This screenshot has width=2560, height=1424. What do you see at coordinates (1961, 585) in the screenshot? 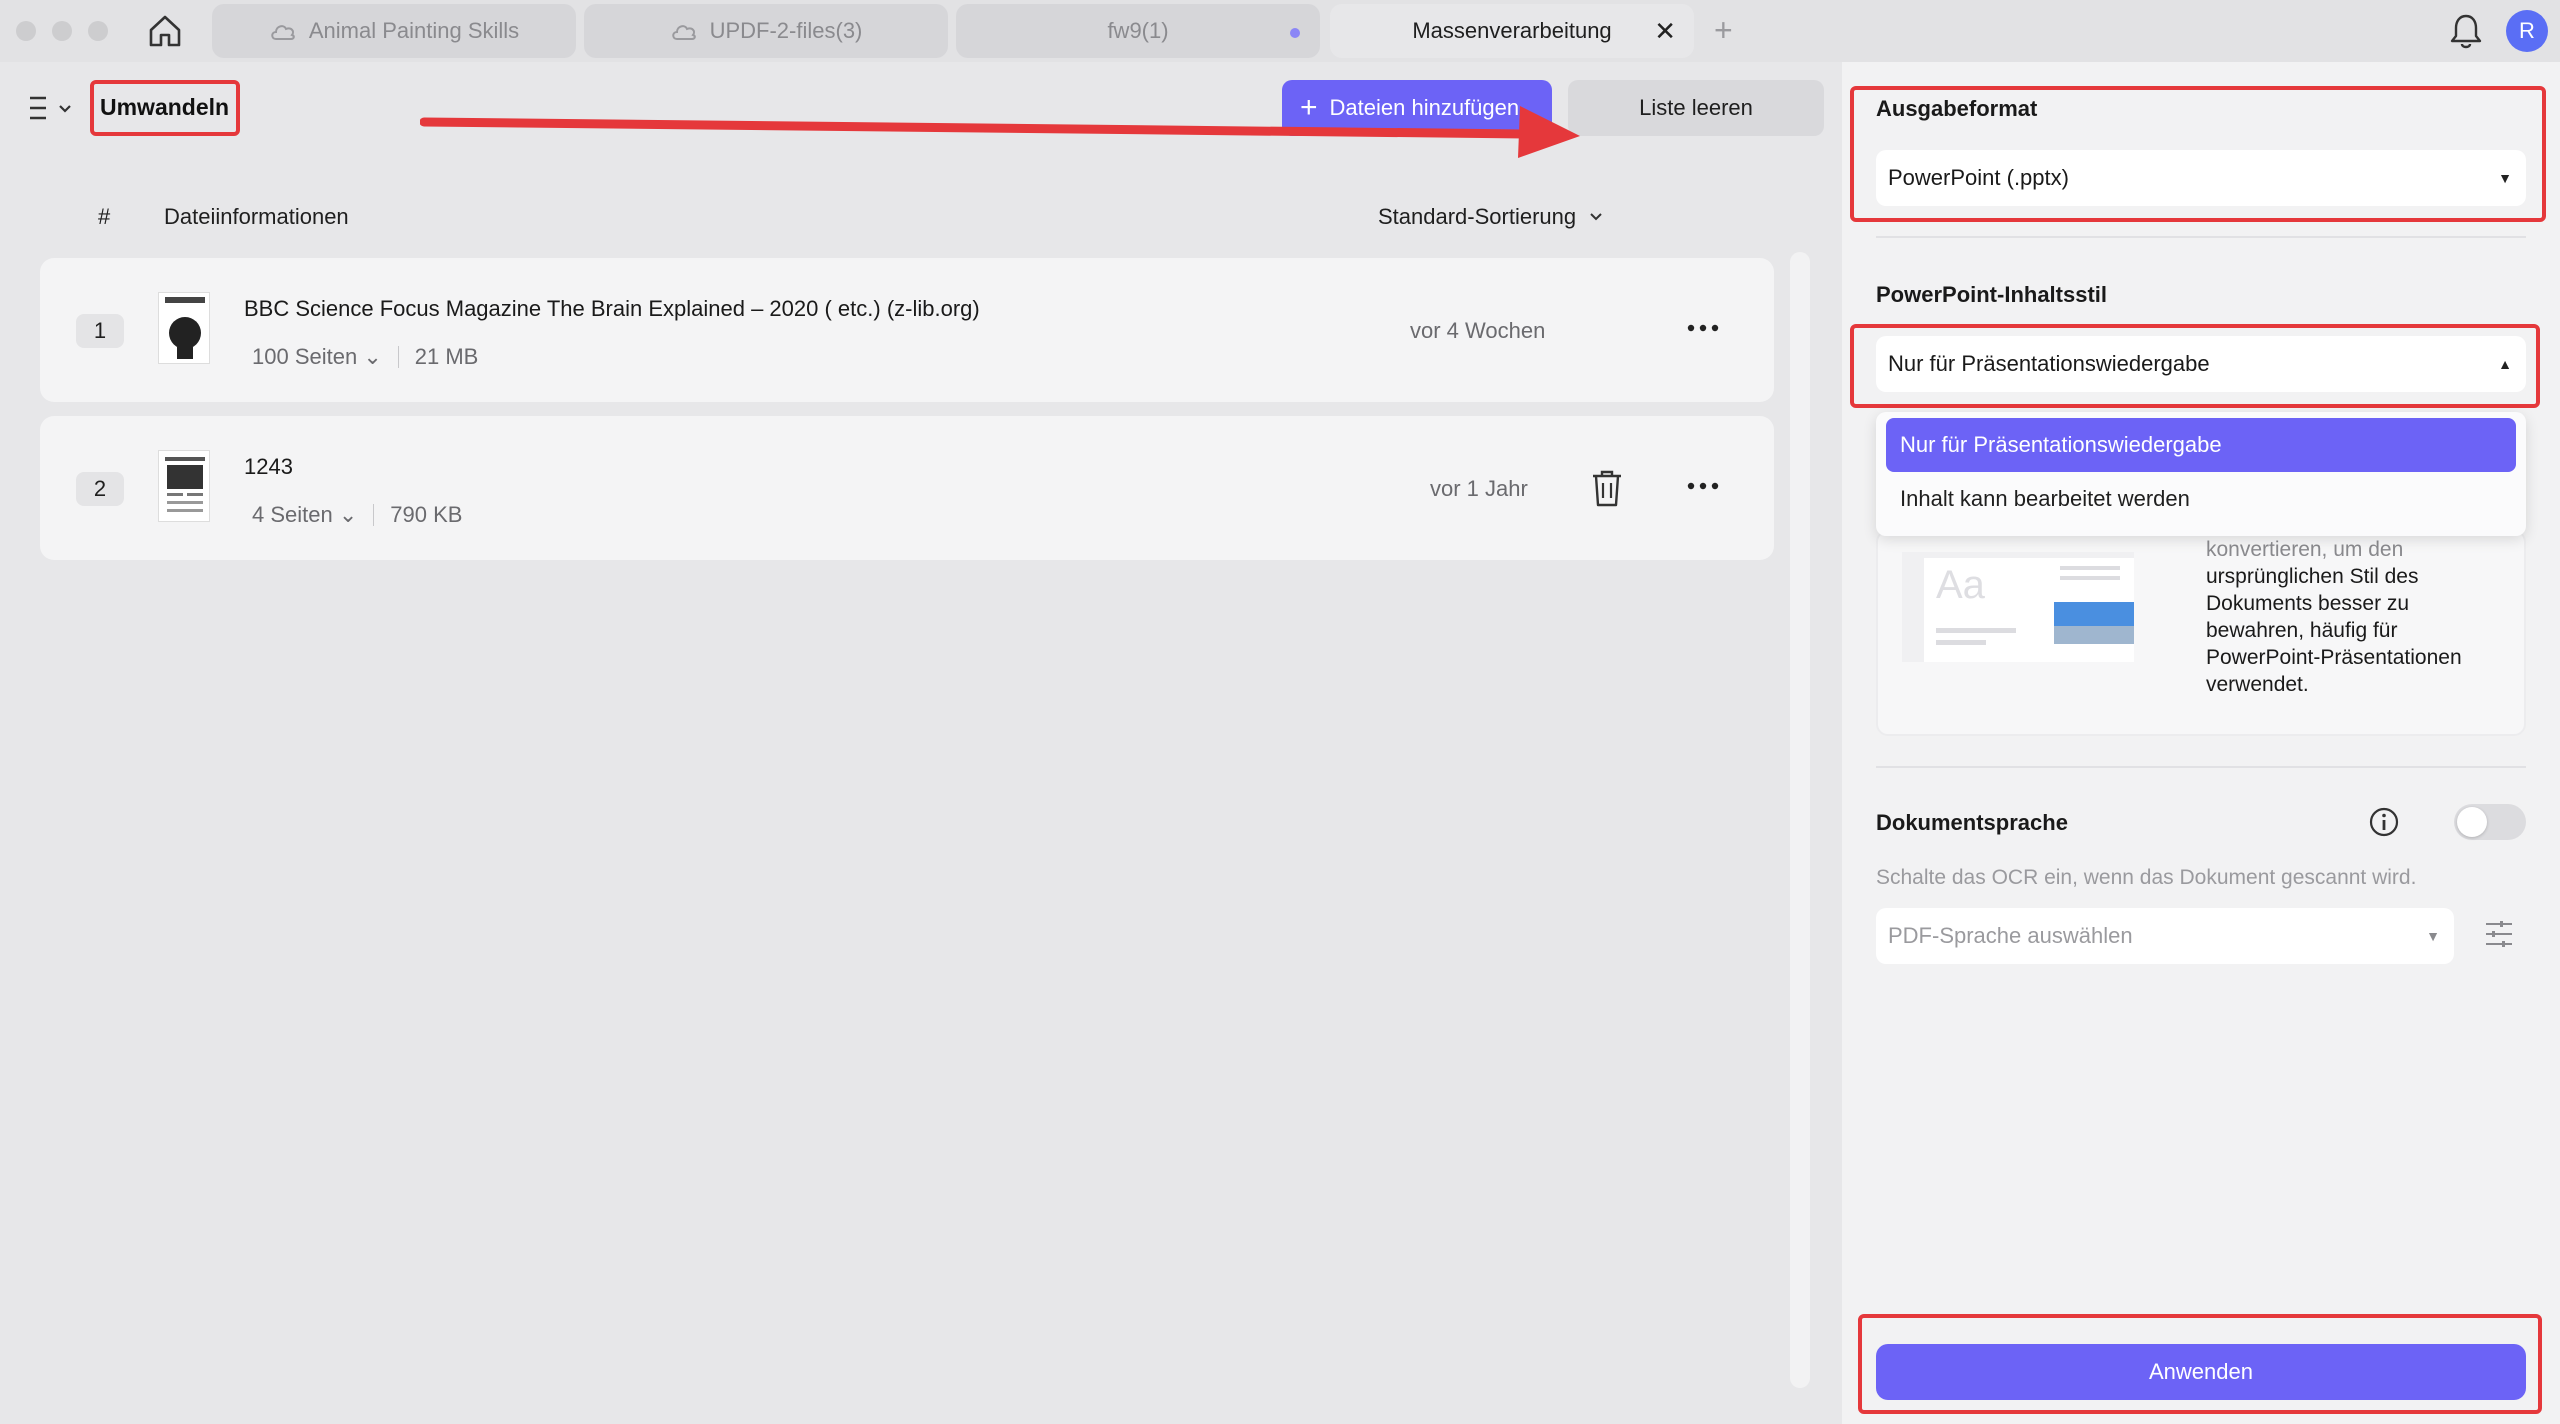
I see `svg-text: Aa` at bounding box center [1961, 585].